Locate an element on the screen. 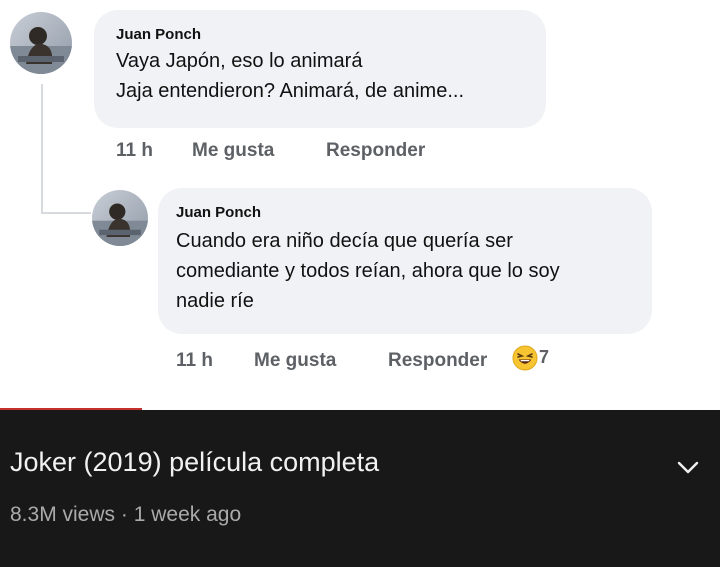 This screenshot has width=720, height=567. upload-age: 1 week ago is located at coordinates (187, 514).